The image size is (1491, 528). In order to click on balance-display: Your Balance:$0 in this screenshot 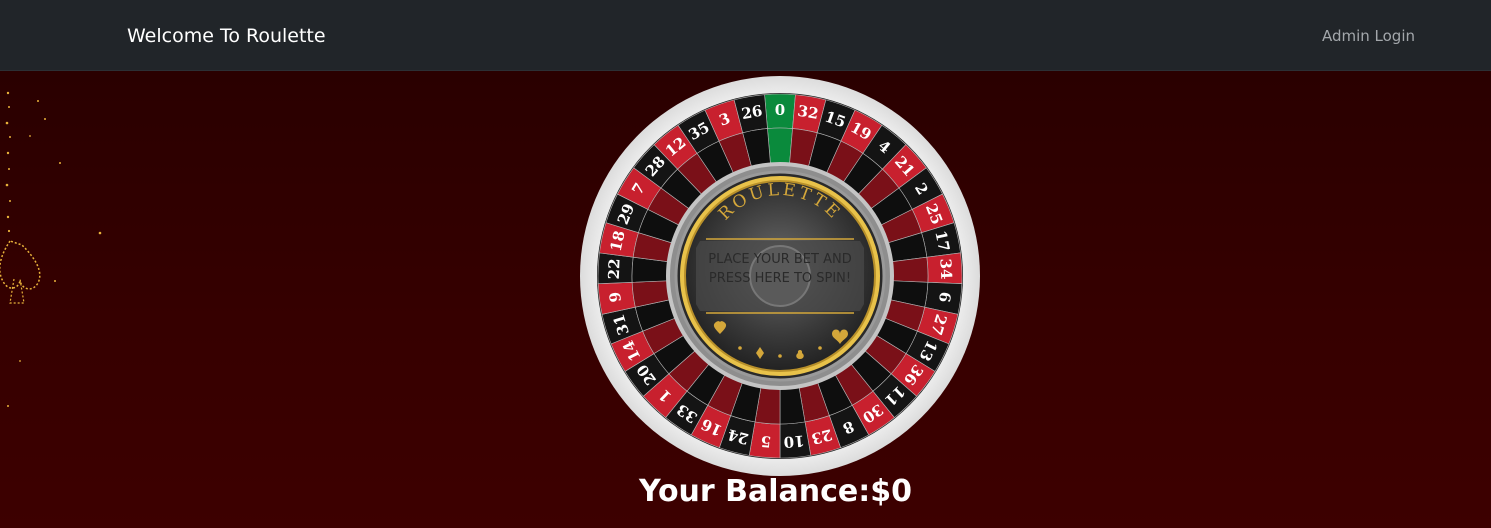, I will do `click(745, 492)`.